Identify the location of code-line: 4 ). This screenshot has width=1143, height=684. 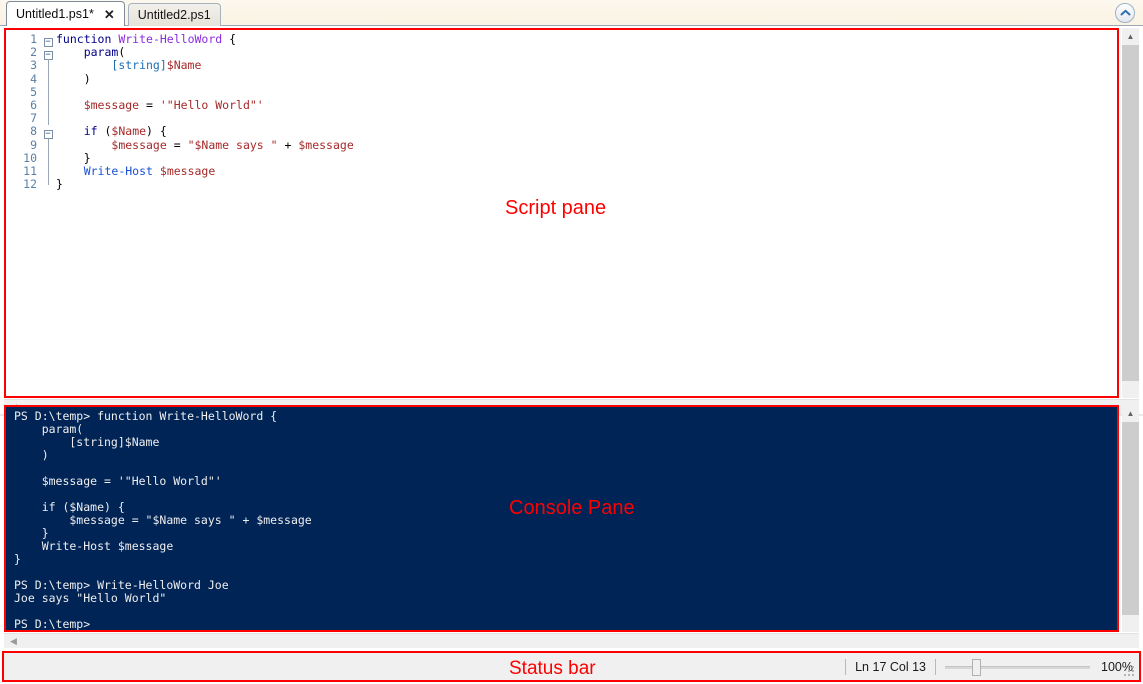
(561, 78).